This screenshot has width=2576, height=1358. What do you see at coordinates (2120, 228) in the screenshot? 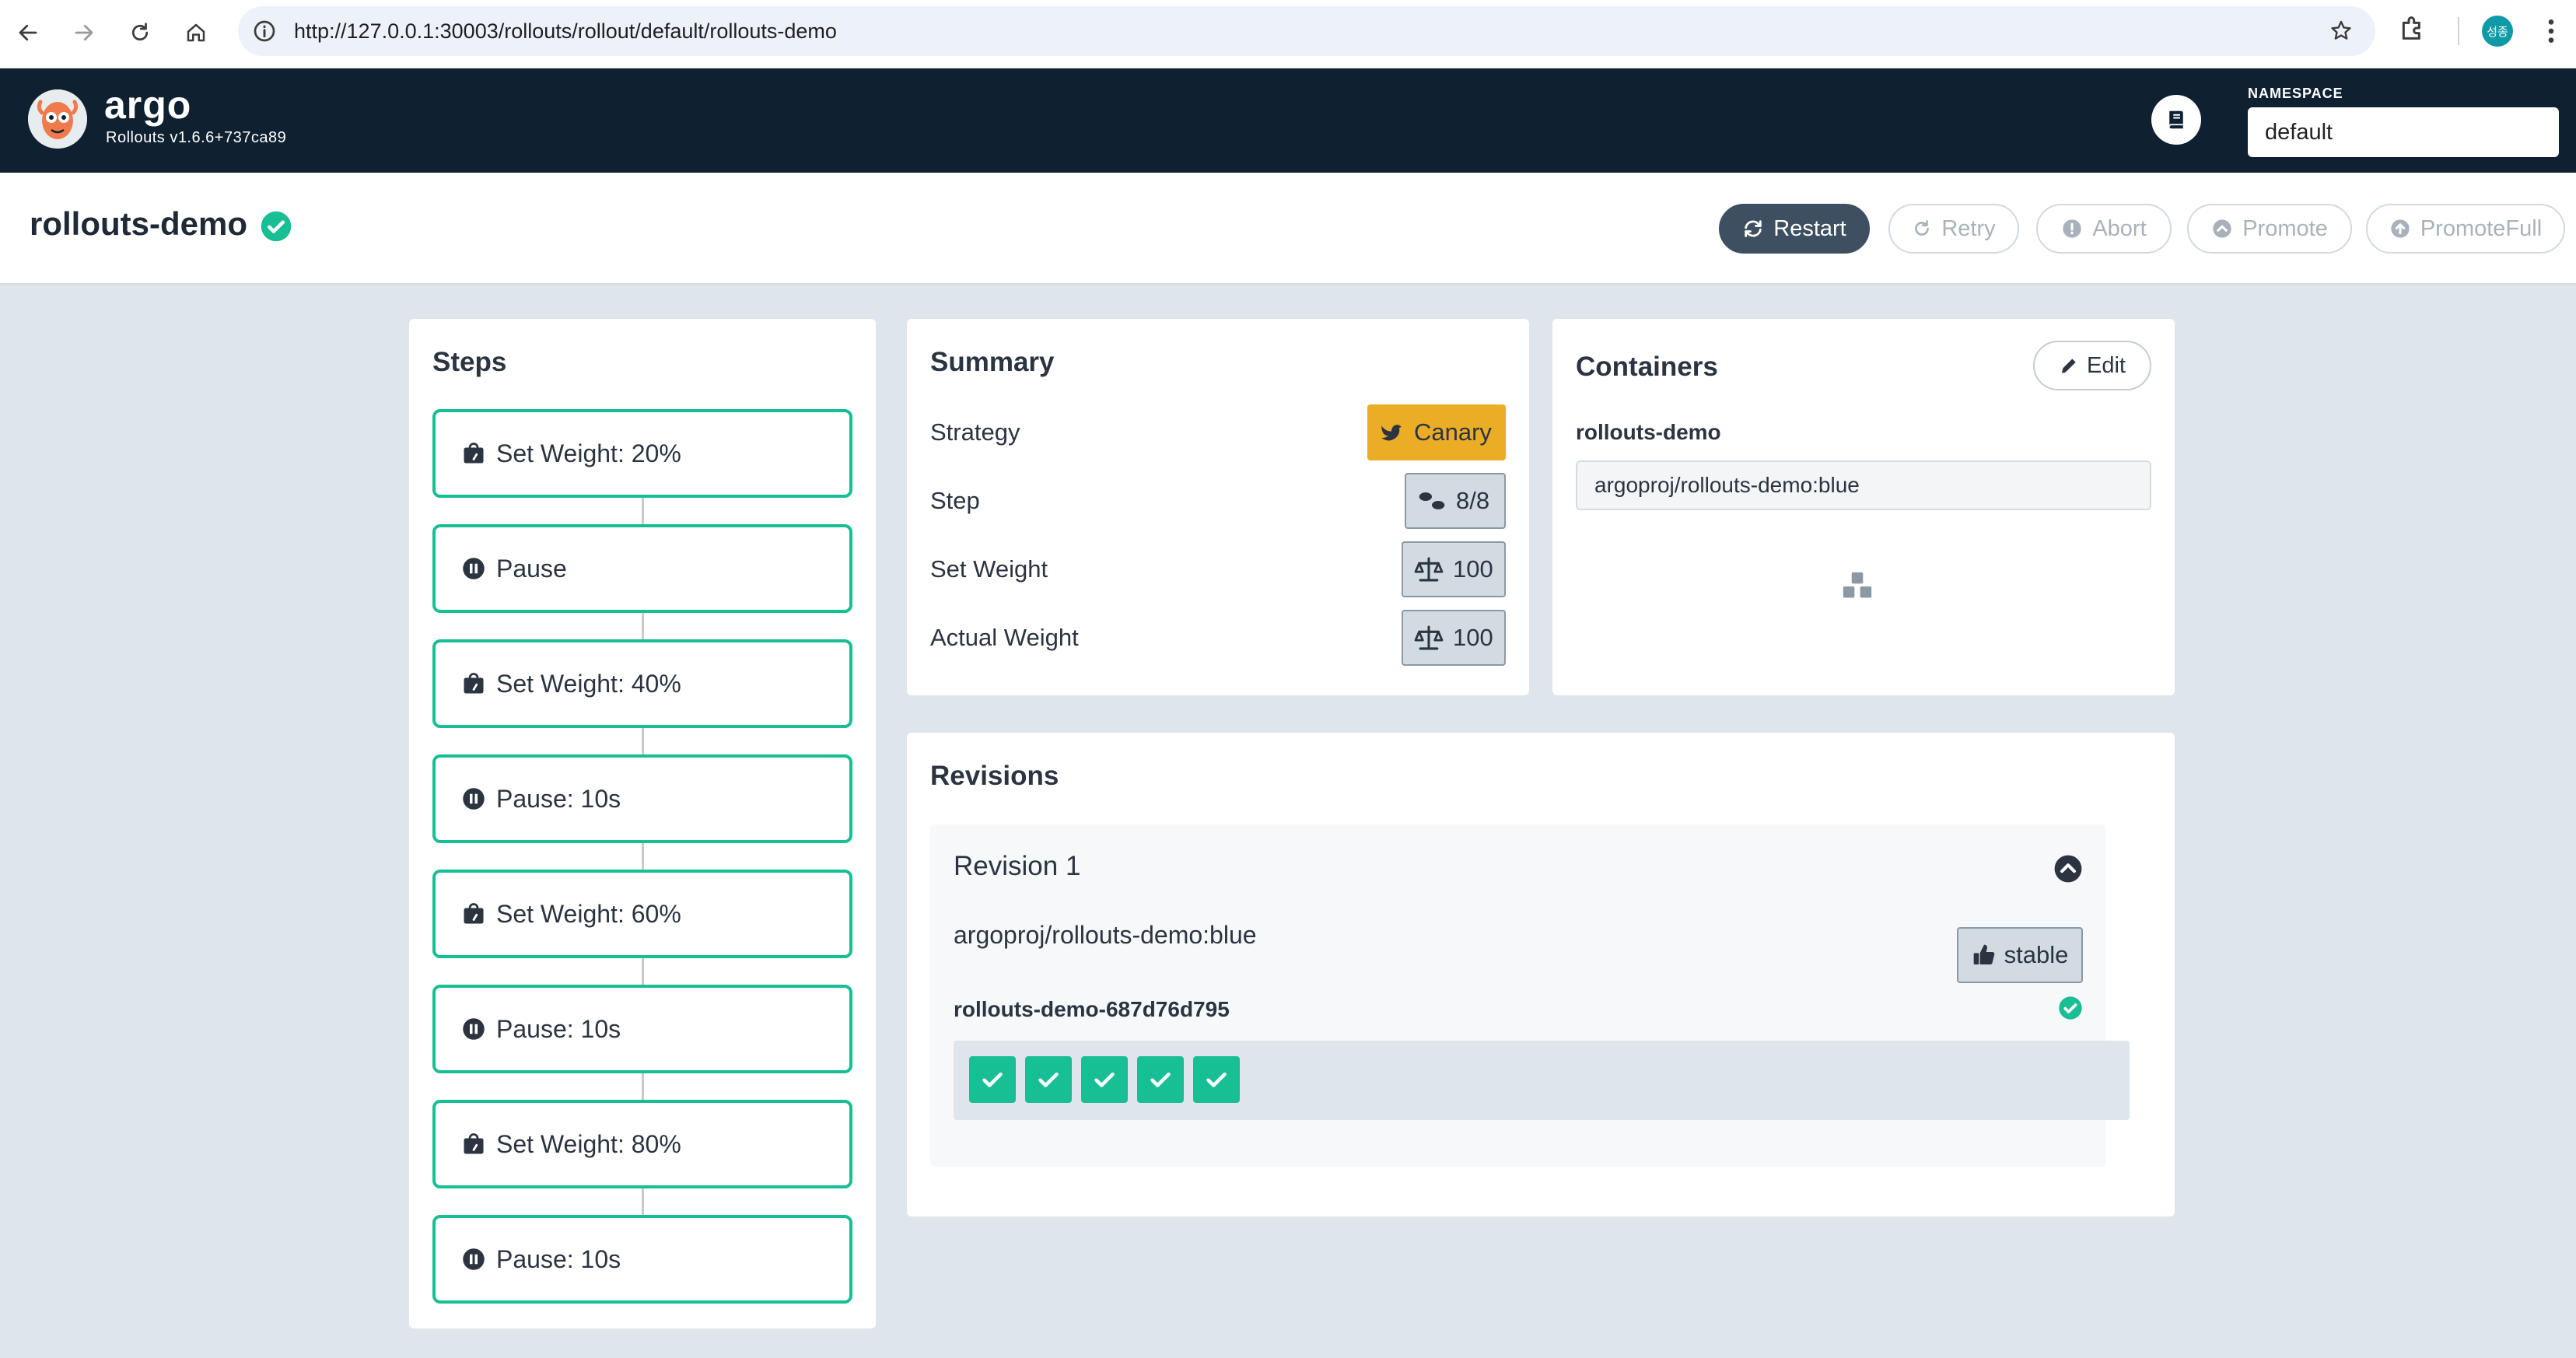
I see `abort-label: Abort` at bounding box center [2120, 228].